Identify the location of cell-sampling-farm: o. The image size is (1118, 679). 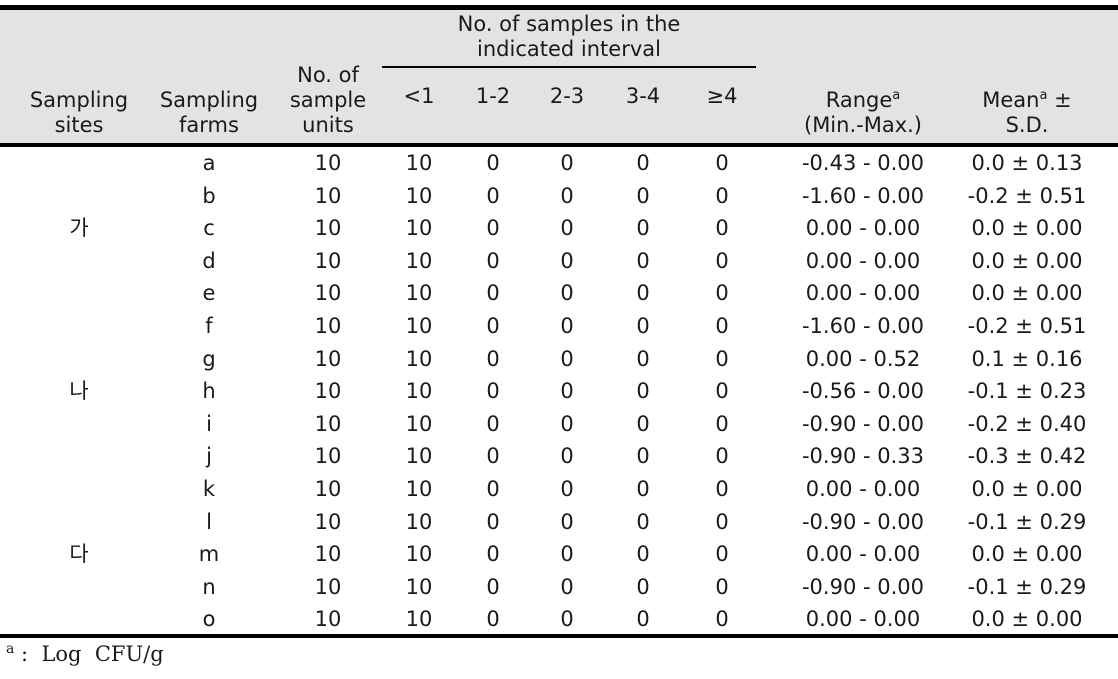
(209, 619).